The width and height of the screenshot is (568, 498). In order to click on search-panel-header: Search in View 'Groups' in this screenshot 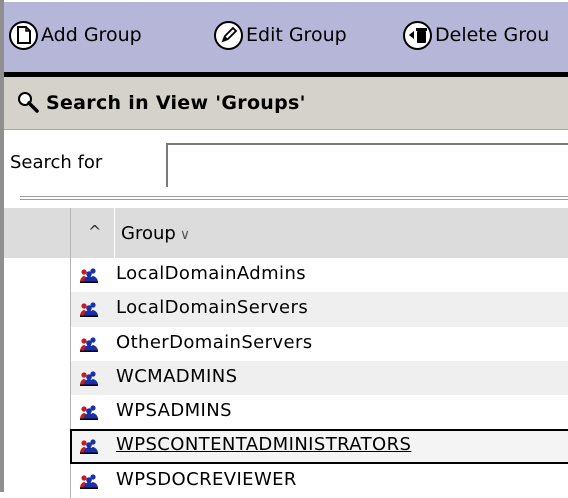, I will do `click(286, 103)`.